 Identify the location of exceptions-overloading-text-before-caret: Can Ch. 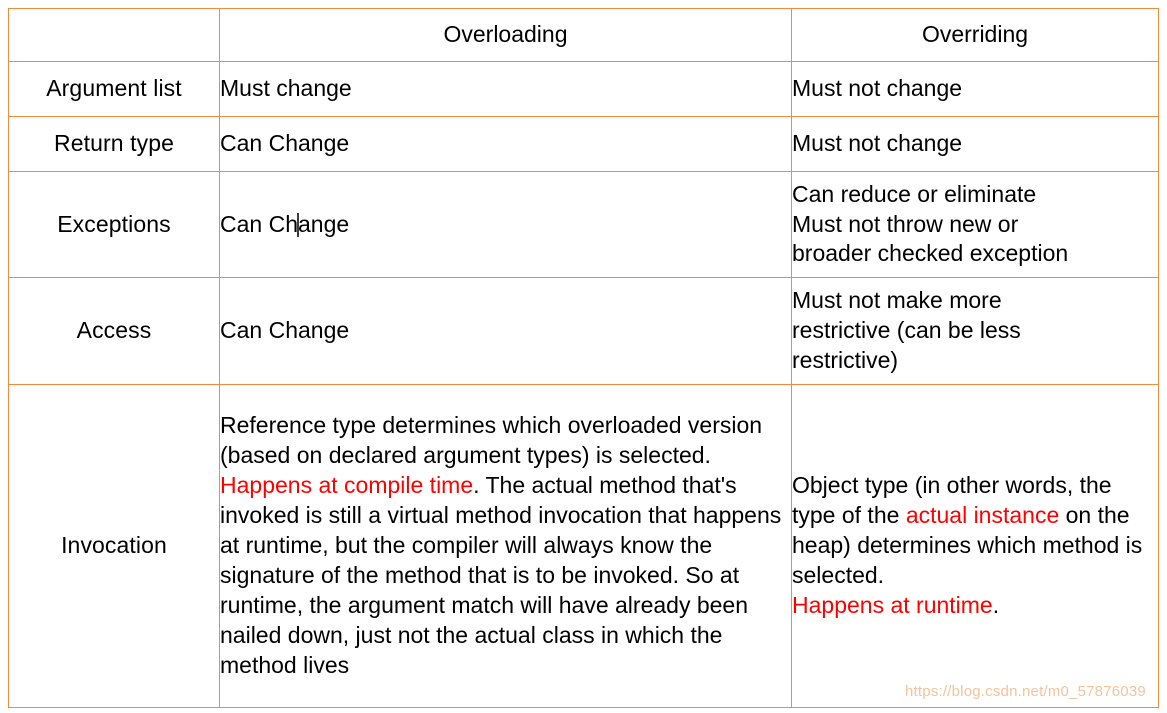
(259, 223).